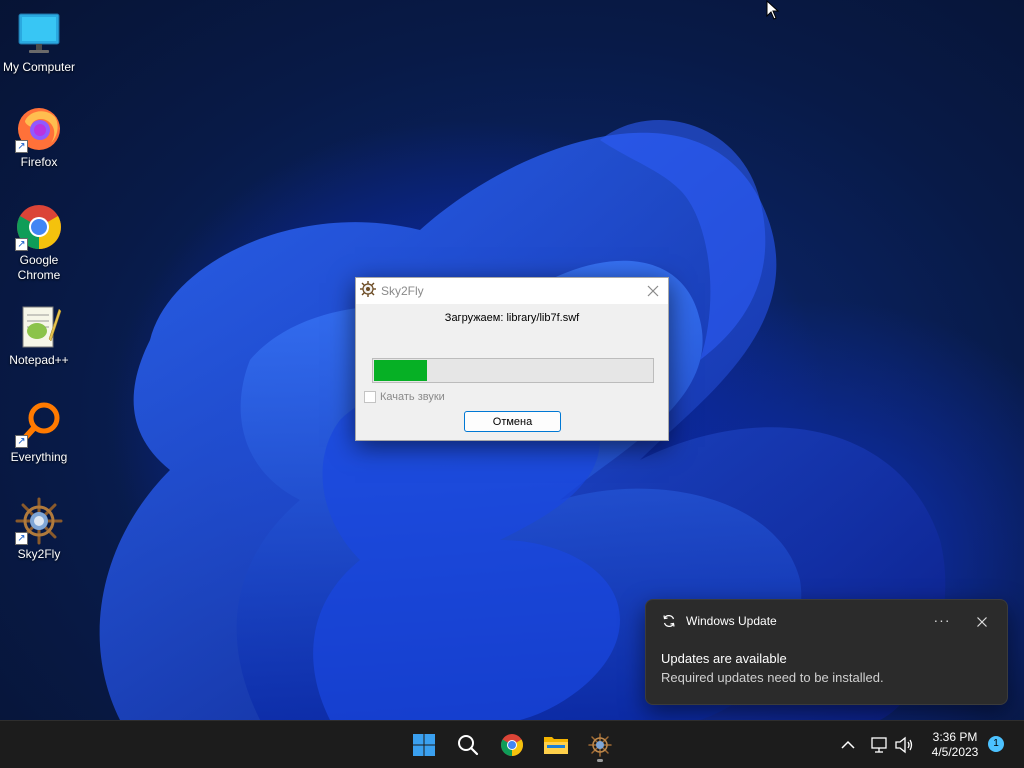 The width and height of the screenshot is (1024, 768). I want to click on speaker-icon, so click(904, 745).